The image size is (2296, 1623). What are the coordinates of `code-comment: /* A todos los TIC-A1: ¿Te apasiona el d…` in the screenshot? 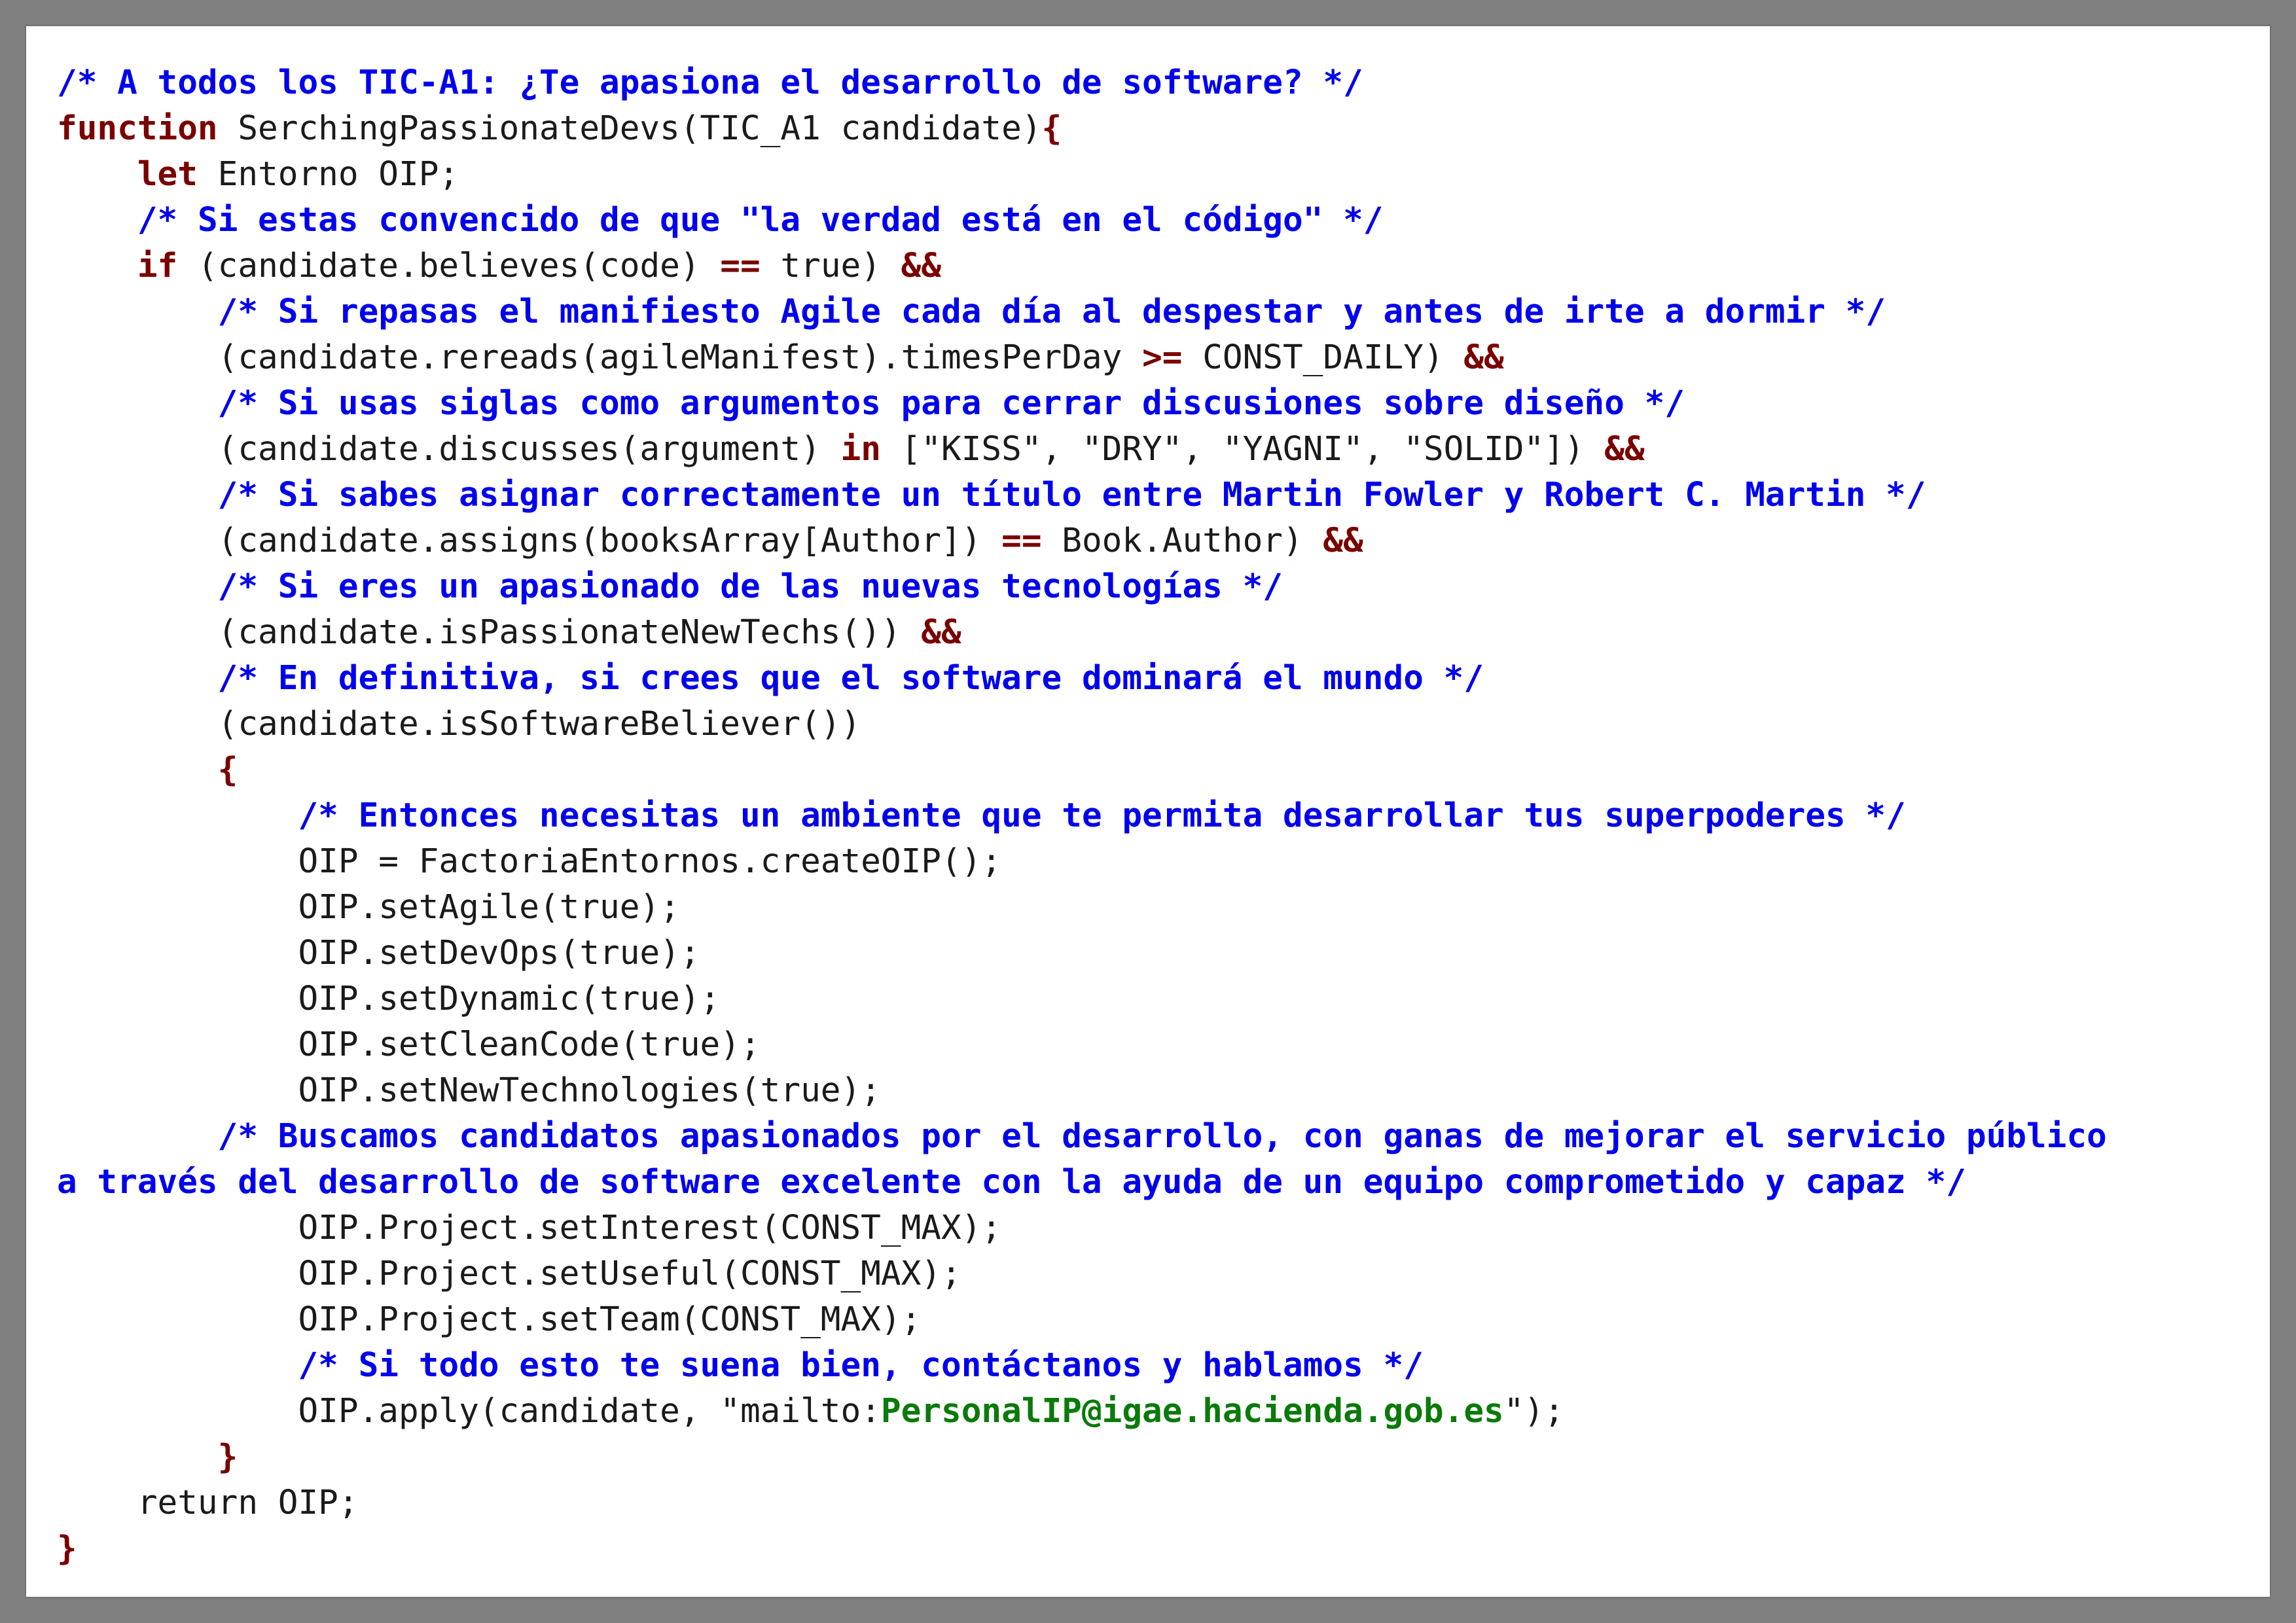 It's located at (710, 82).